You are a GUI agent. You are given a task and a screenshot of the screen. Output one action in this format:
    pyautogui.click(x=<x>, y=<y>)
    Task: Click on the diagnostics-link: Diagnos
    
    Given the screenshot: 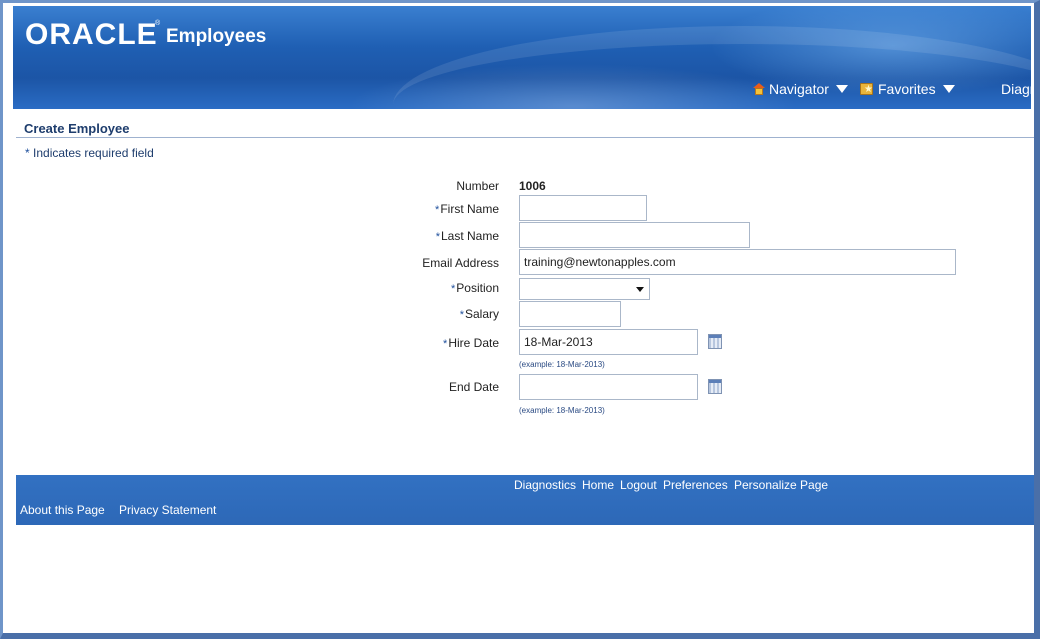 What is the action you would take?
    pyautogui.click(x=1016, y=89)
    